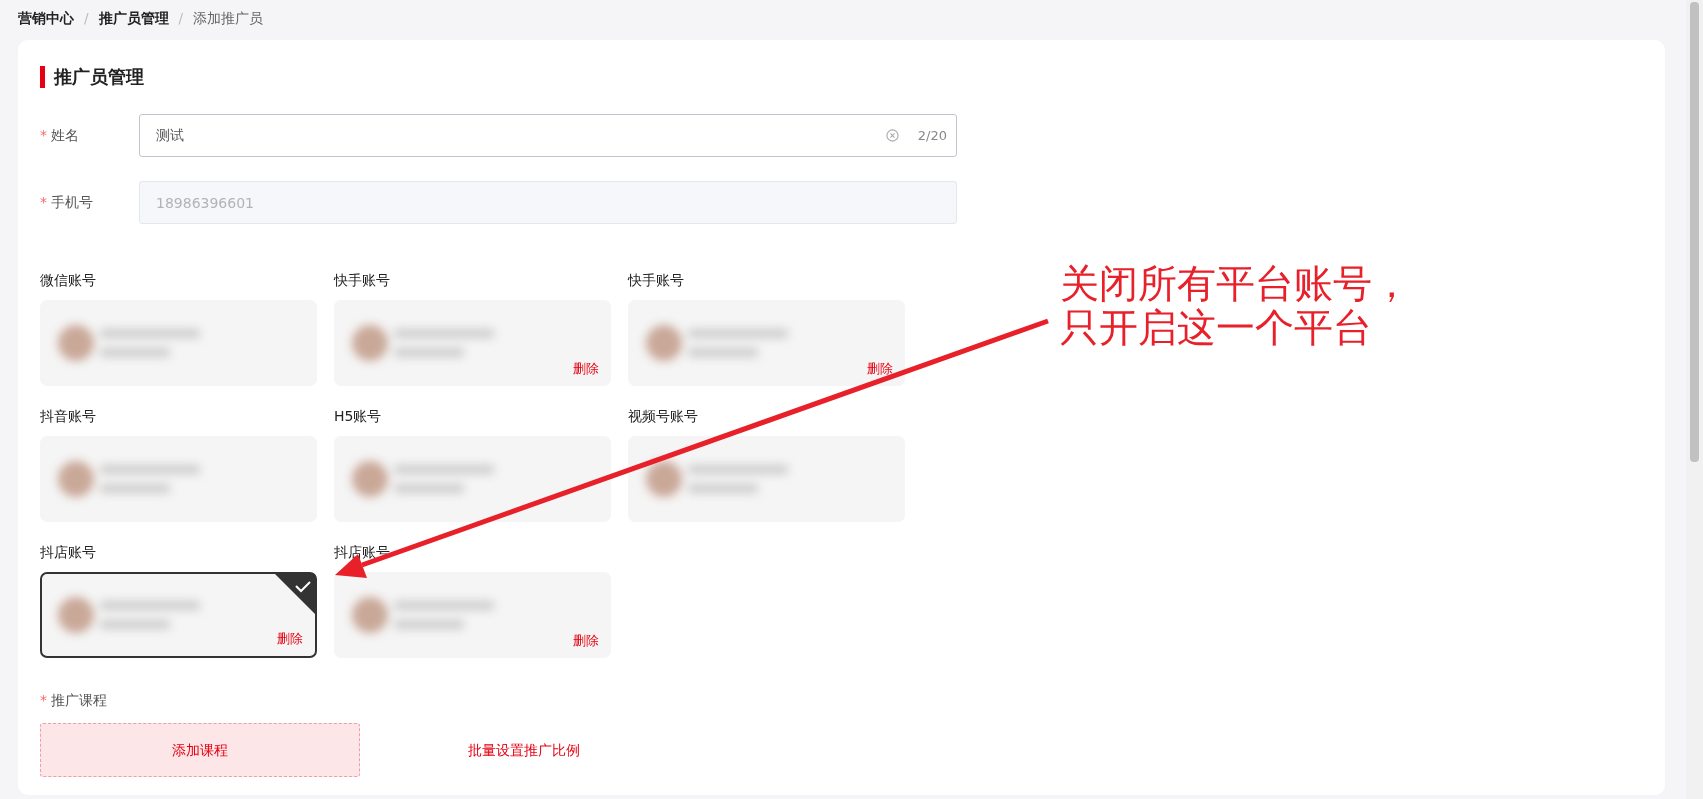  I want to click on batch-ratio-link: 批量设置推广比例, so click(524, 750).